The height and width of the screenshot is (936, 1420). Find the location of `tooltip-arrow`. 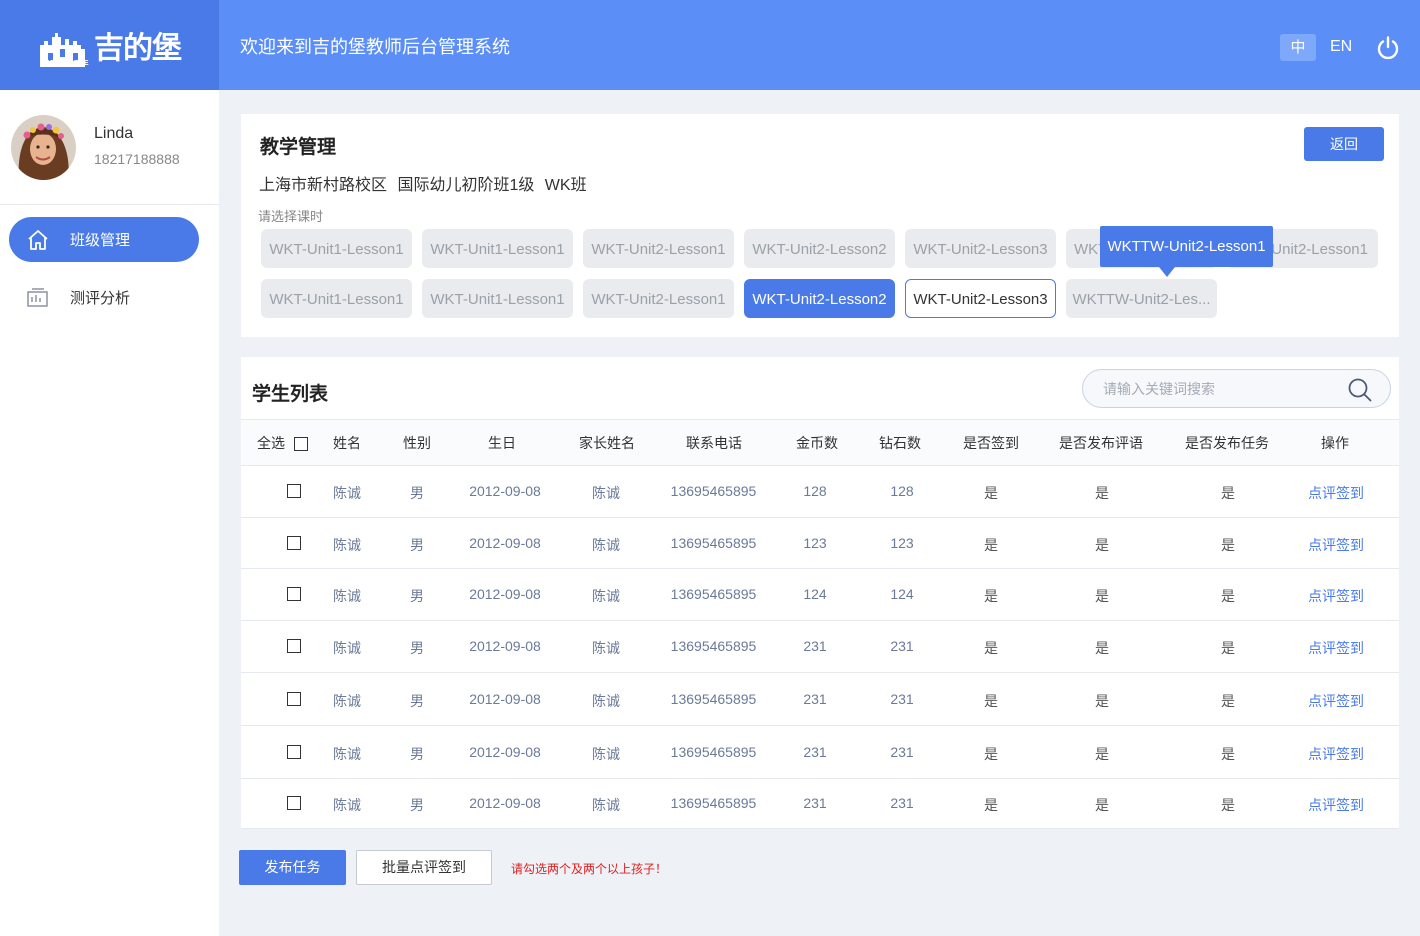

tooltip-arrow is located at coordinates (1167, 272).